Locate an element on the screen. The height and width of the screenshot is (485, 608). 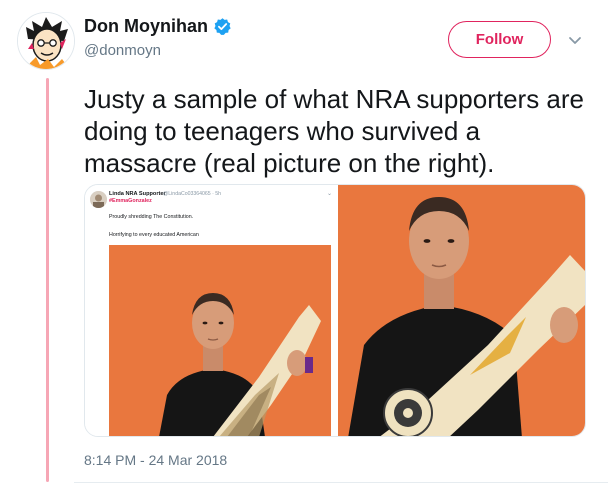
thread-line is located at coordinates (47, 280).